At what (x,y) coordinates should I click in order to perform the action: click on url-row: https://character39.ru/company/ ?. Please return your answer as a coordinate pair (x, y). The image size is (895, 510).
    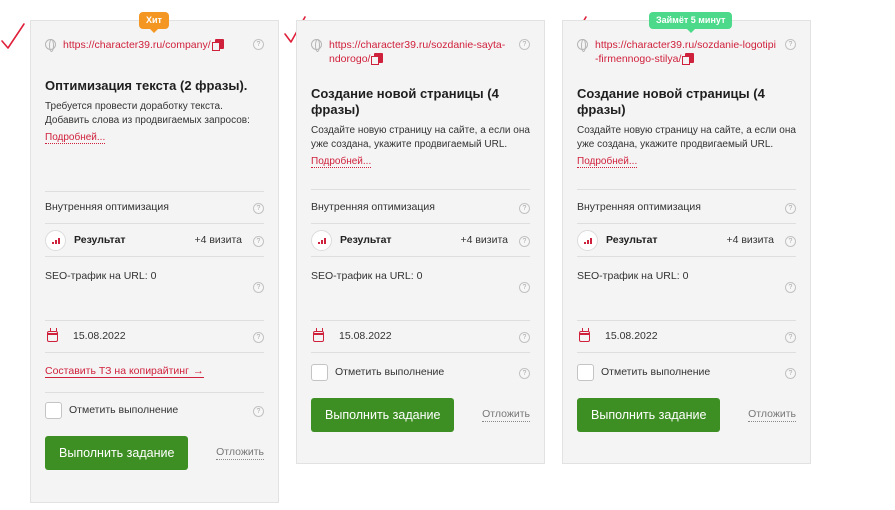
    Looking at the image, I should click on (154, 36).